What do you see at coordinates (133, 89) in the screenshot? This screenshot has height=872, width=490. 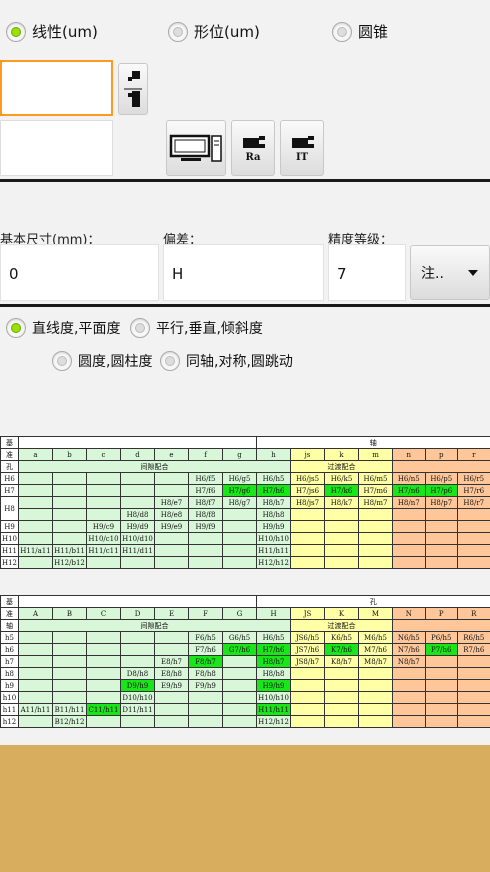 I see `tolerance-symbol-button` at bounding box center [133, 89].